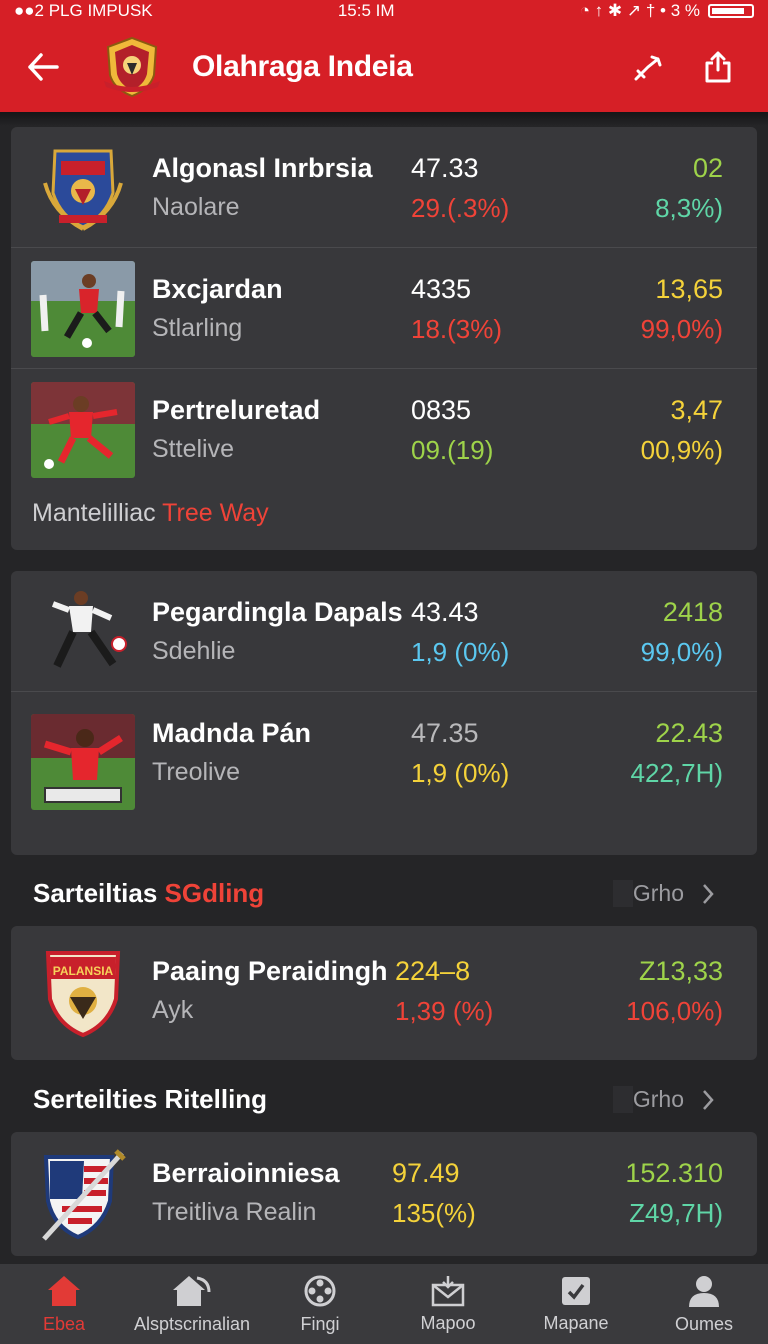  Describe the element at coordinates (384, 119) in the screenshot. I see `app-bar-shadow` at that location.